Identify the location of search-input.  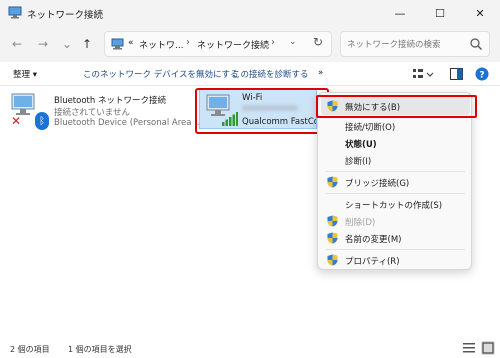
(406, 44).